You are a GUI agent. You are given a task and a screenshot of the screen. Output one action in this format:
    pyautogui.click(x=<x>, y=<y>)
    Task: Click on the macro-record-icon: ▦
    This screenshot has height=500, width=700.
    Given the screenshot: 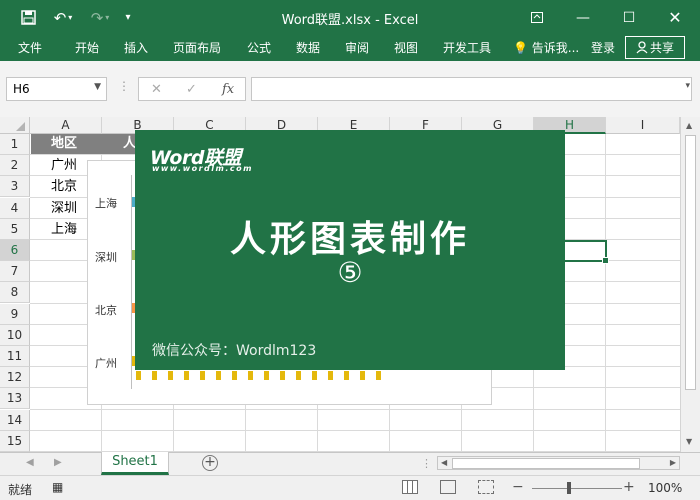 What is the action you would take?
    pyautogui.click(x=57, y=487)
    